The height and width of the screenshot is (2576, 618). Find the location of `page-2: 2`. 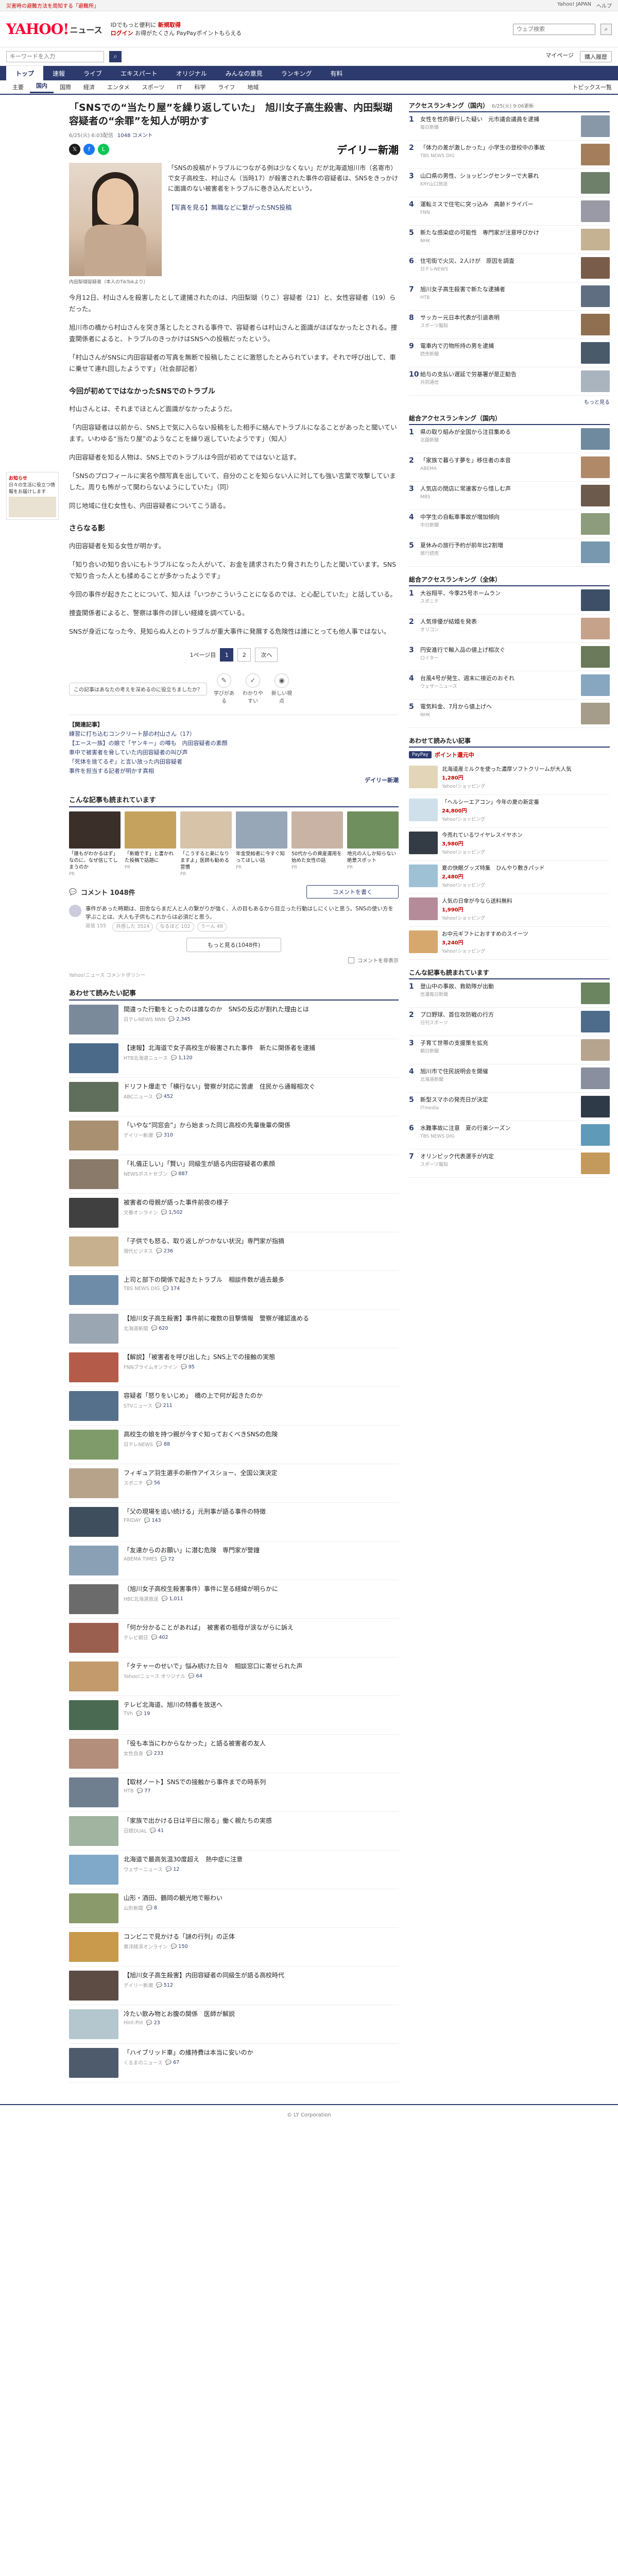

page-2: 2 is located at coordinates (244, 655).